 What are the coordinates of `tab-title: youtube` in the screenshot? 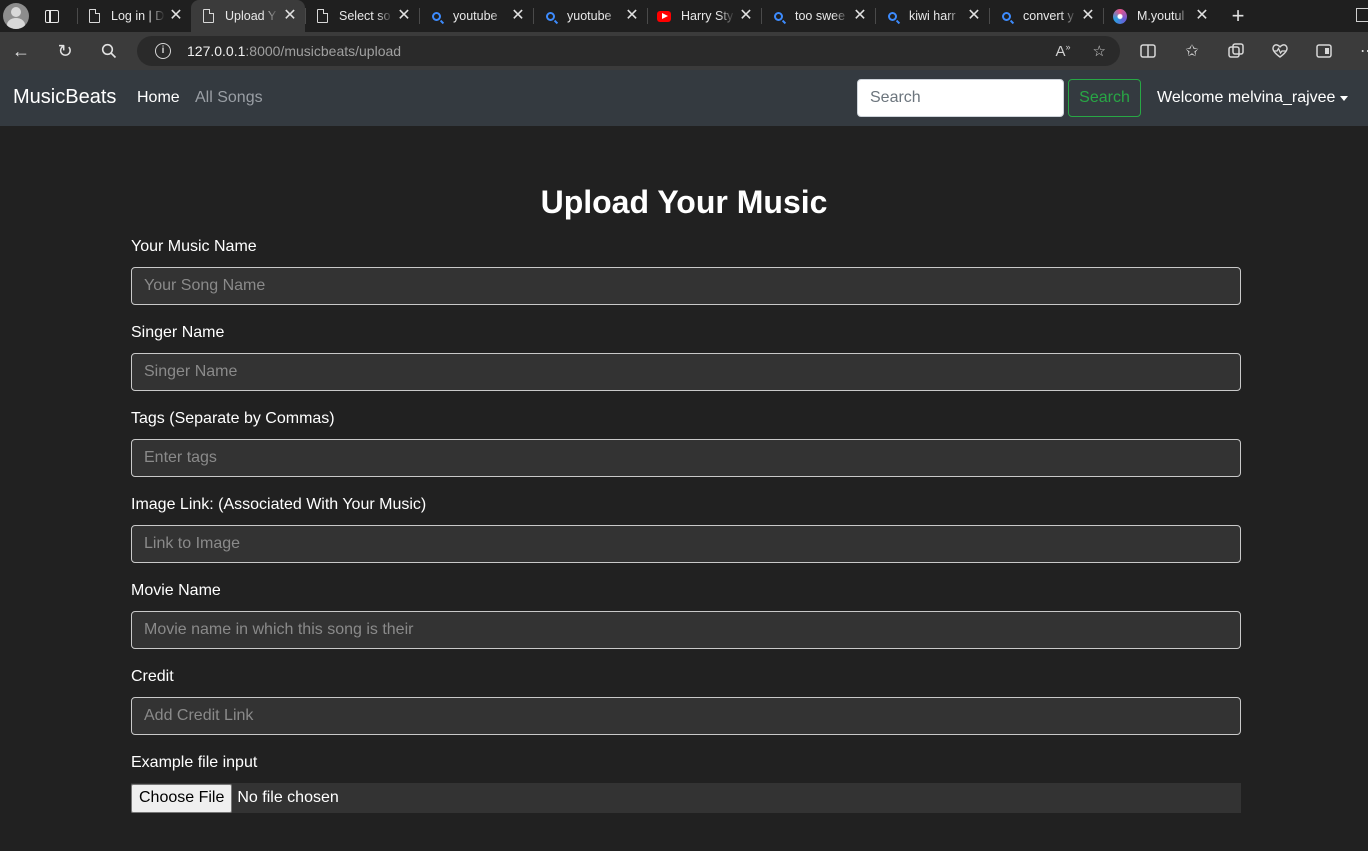 It's located at (475, 16).